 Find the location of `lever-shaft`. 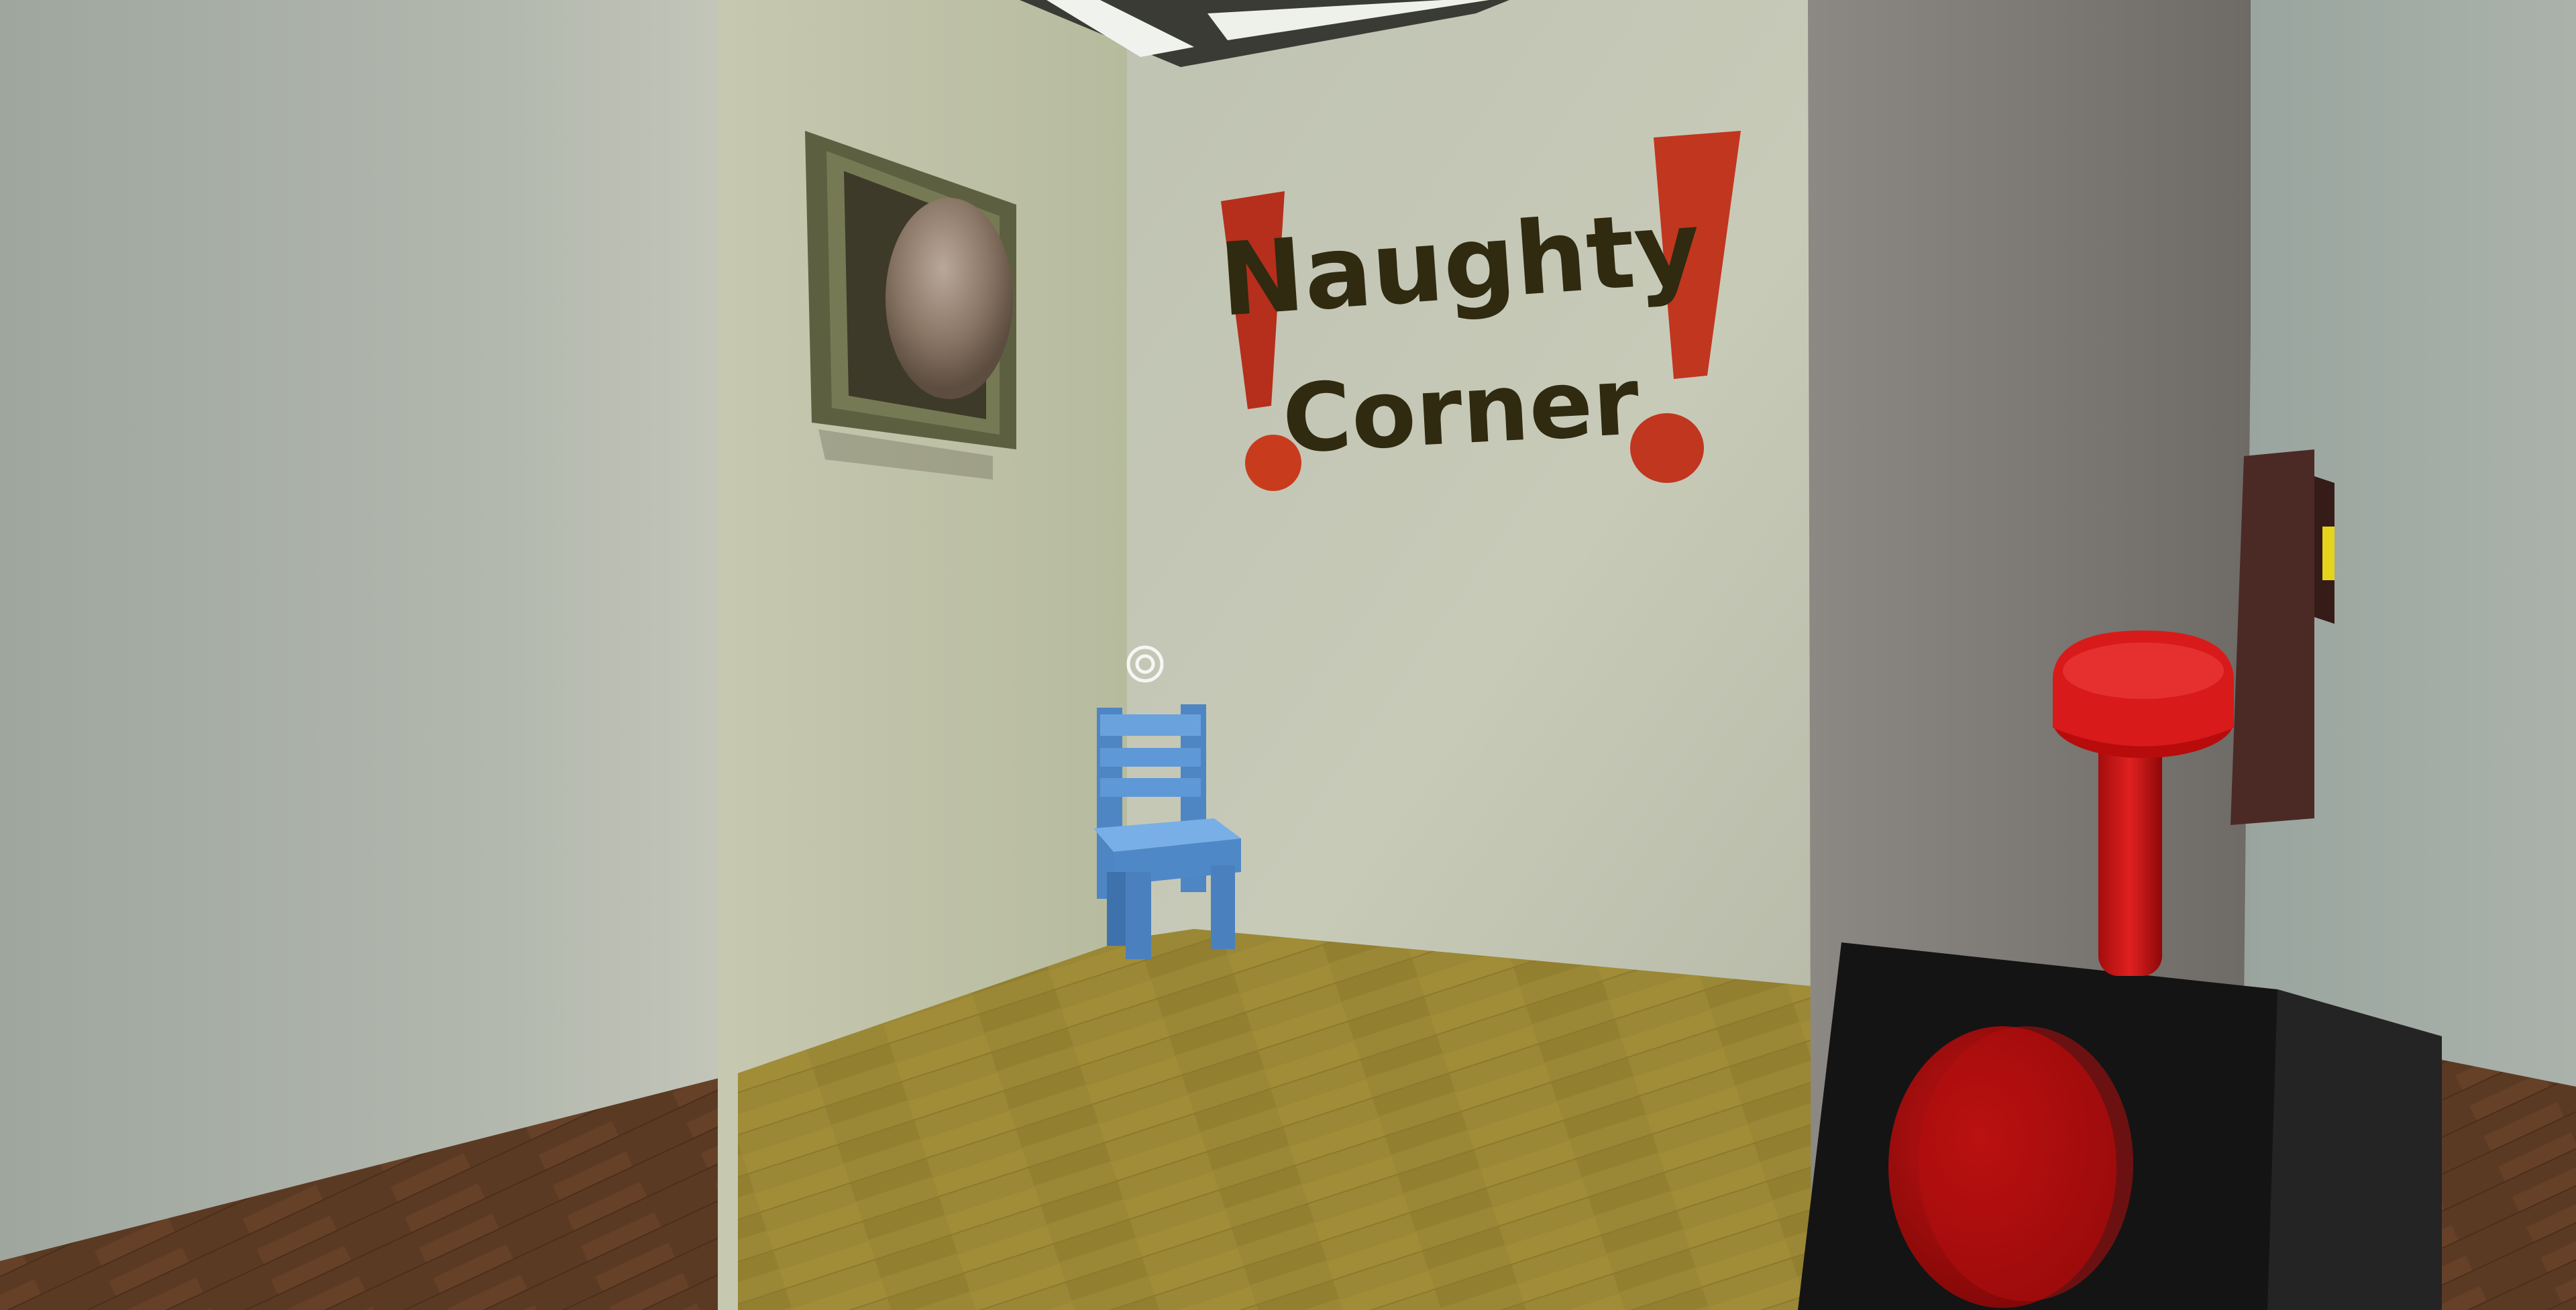

lever-shaft is located at coordinates (2130, 850).